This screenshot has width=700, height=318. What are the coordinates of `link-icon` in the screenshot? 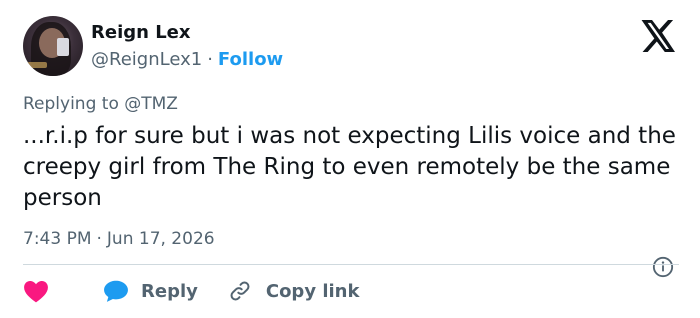 It's located at (240, 291).